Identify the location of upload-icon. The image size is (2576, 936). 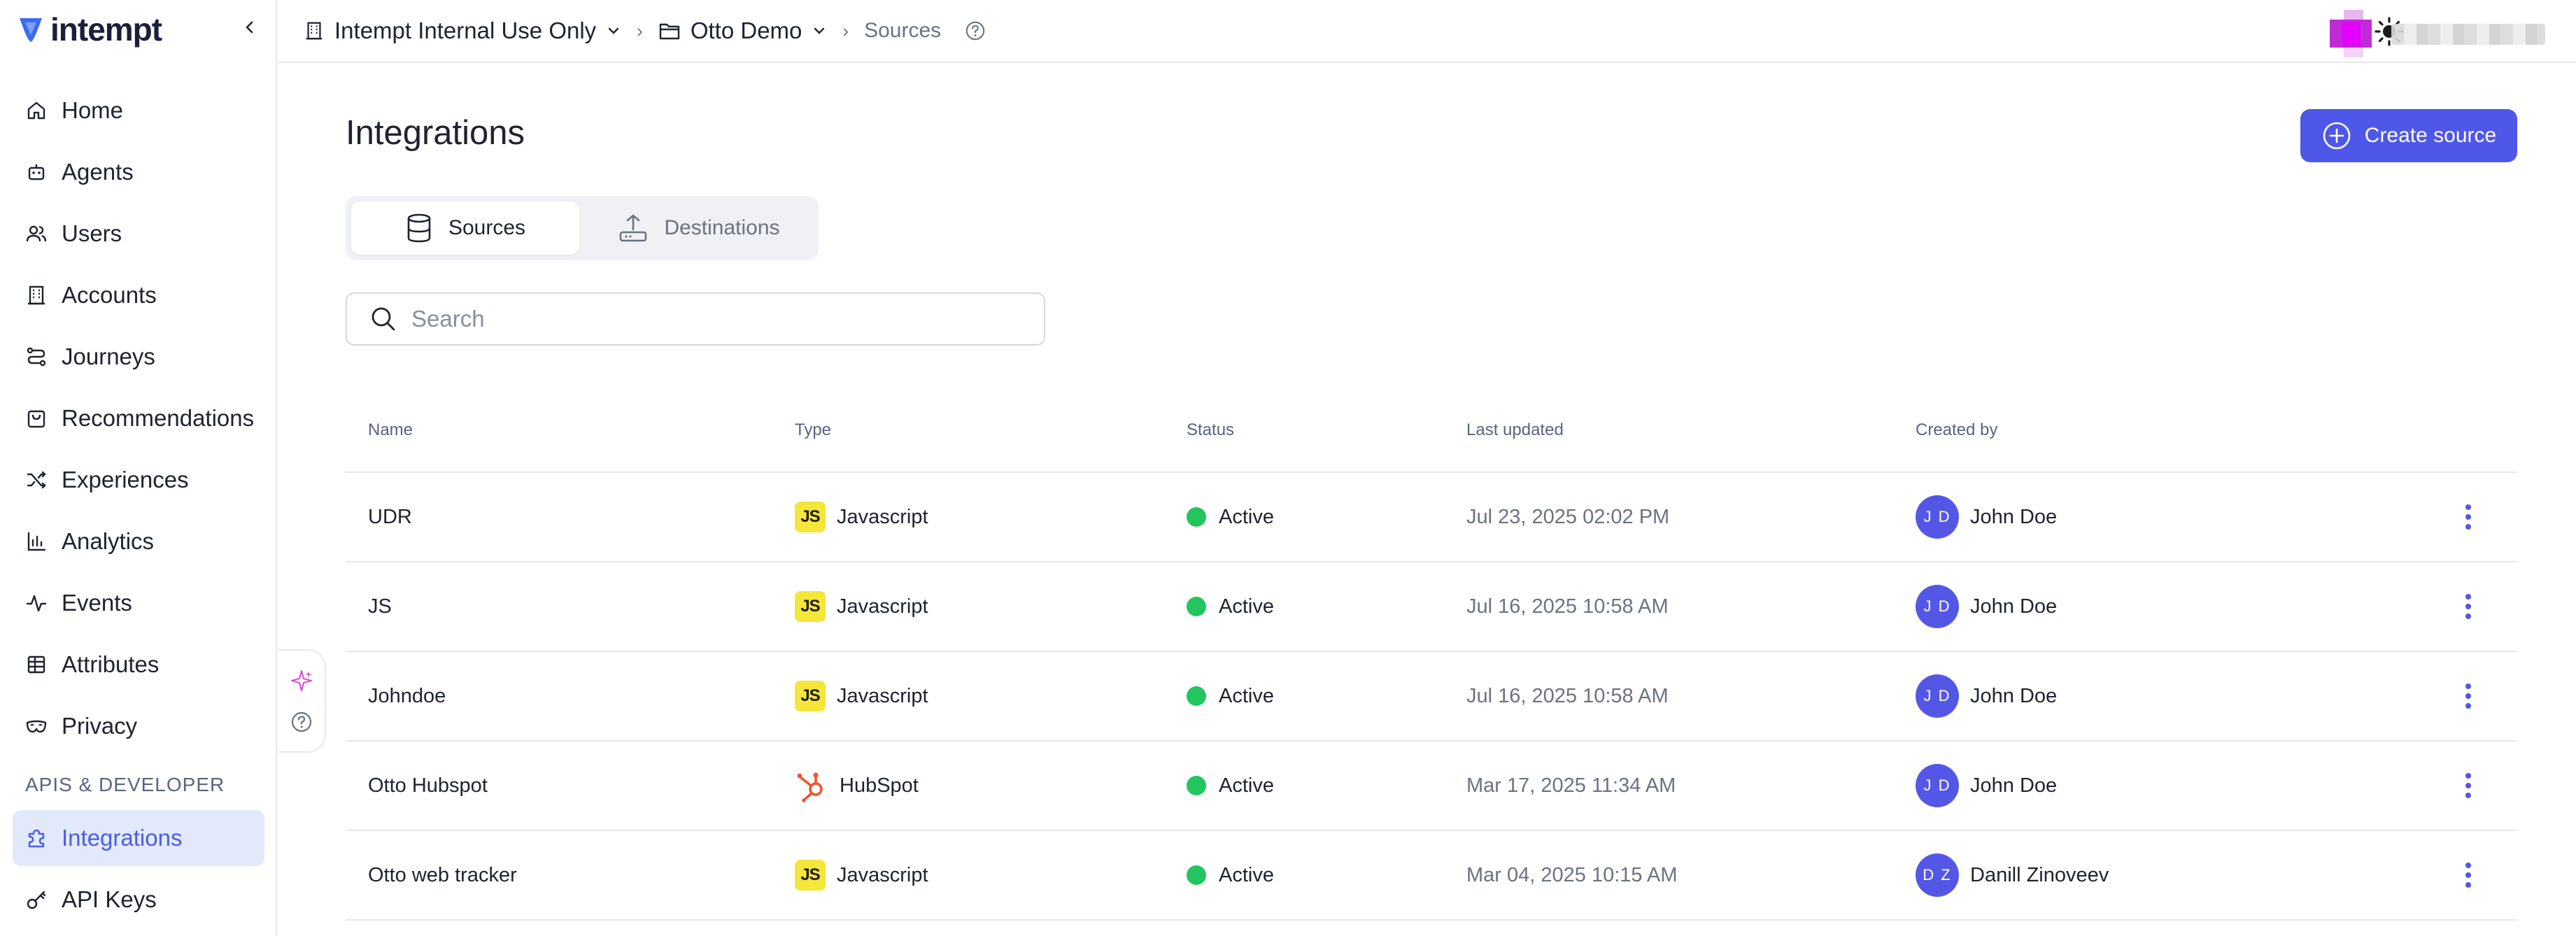
(633, 228).